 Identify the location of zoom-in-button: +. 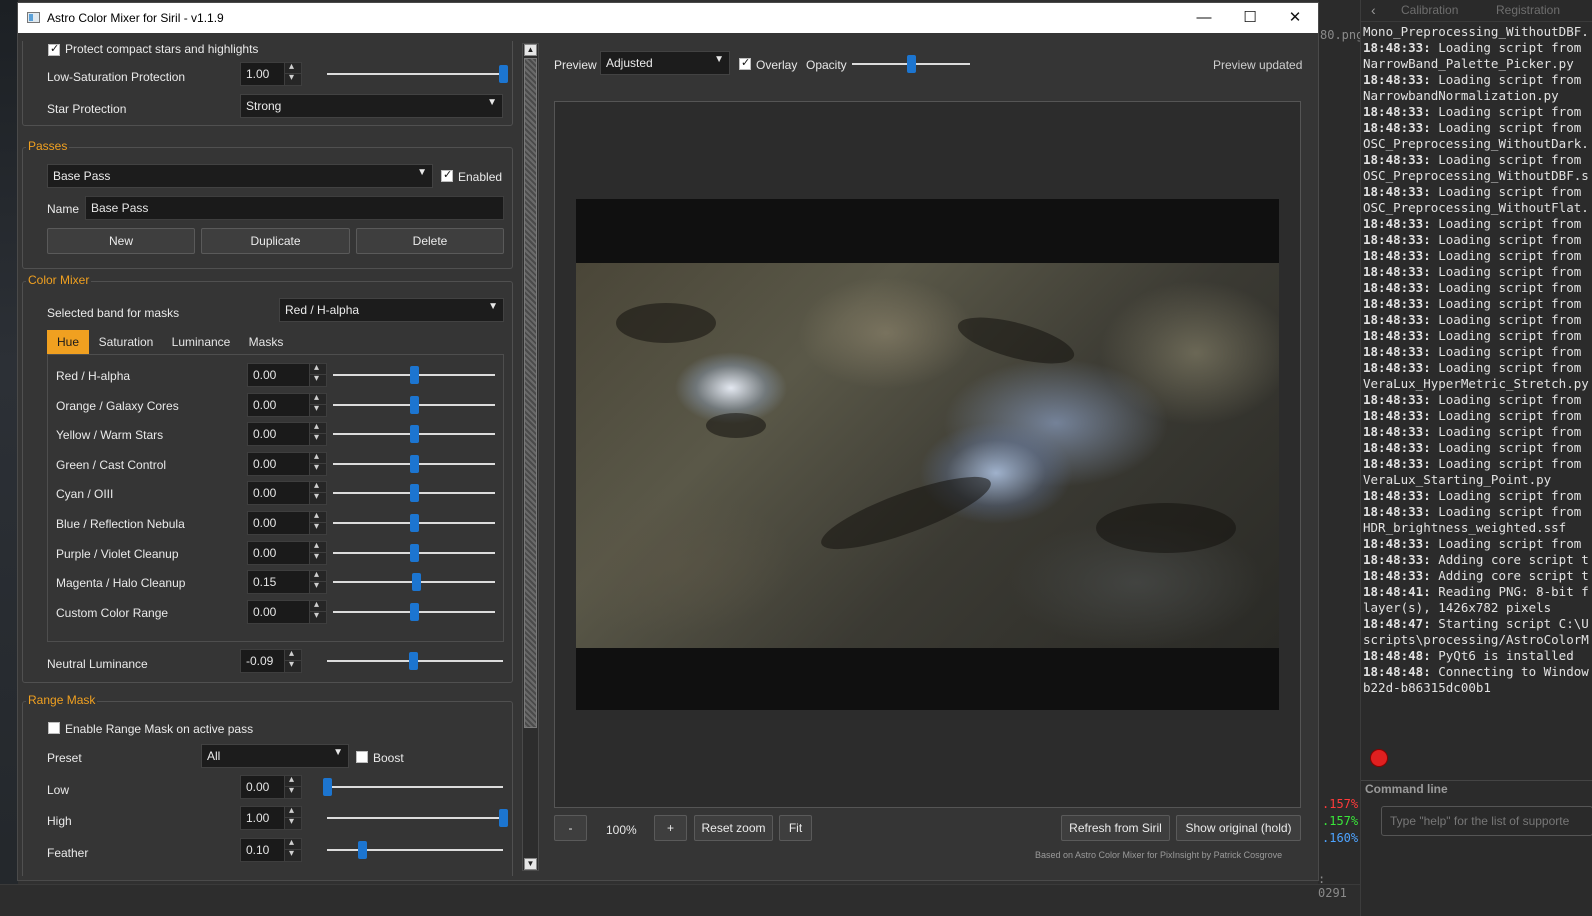
(670, 828).